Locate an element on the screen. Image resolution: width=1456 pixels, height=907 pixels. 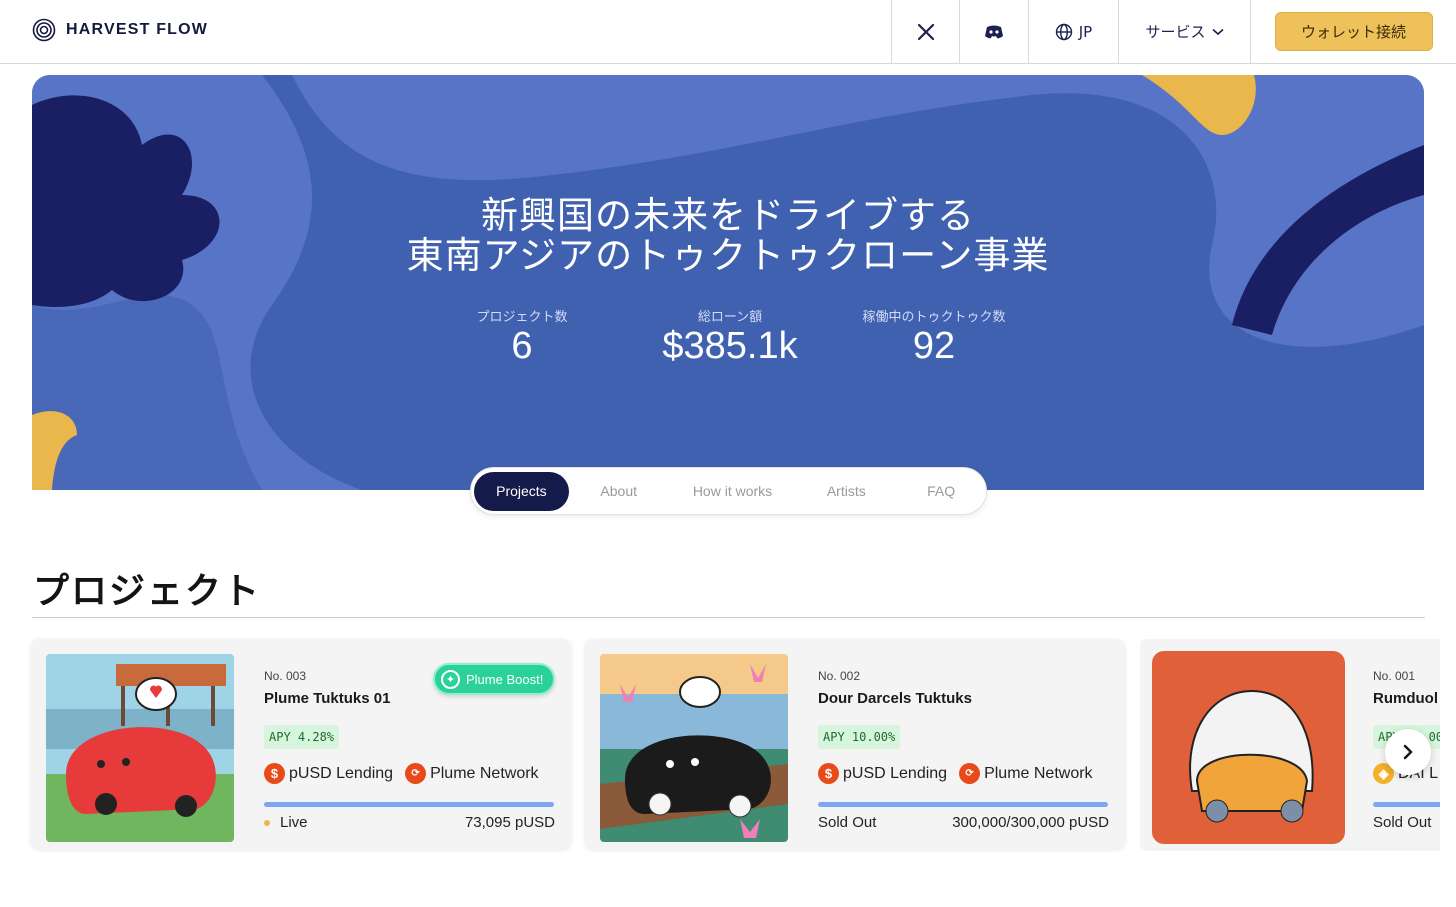
services-menu: サービス is located at coordinates (1184, 31).